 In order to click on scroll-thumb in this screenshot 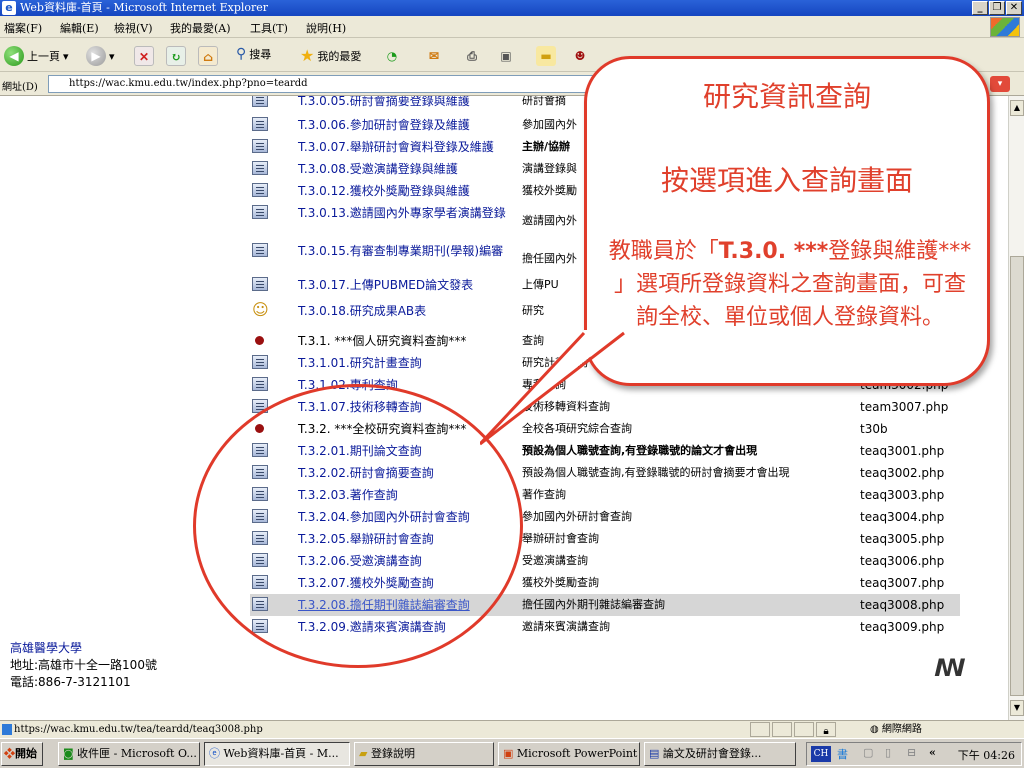, I will do `click(1017, 476)`.